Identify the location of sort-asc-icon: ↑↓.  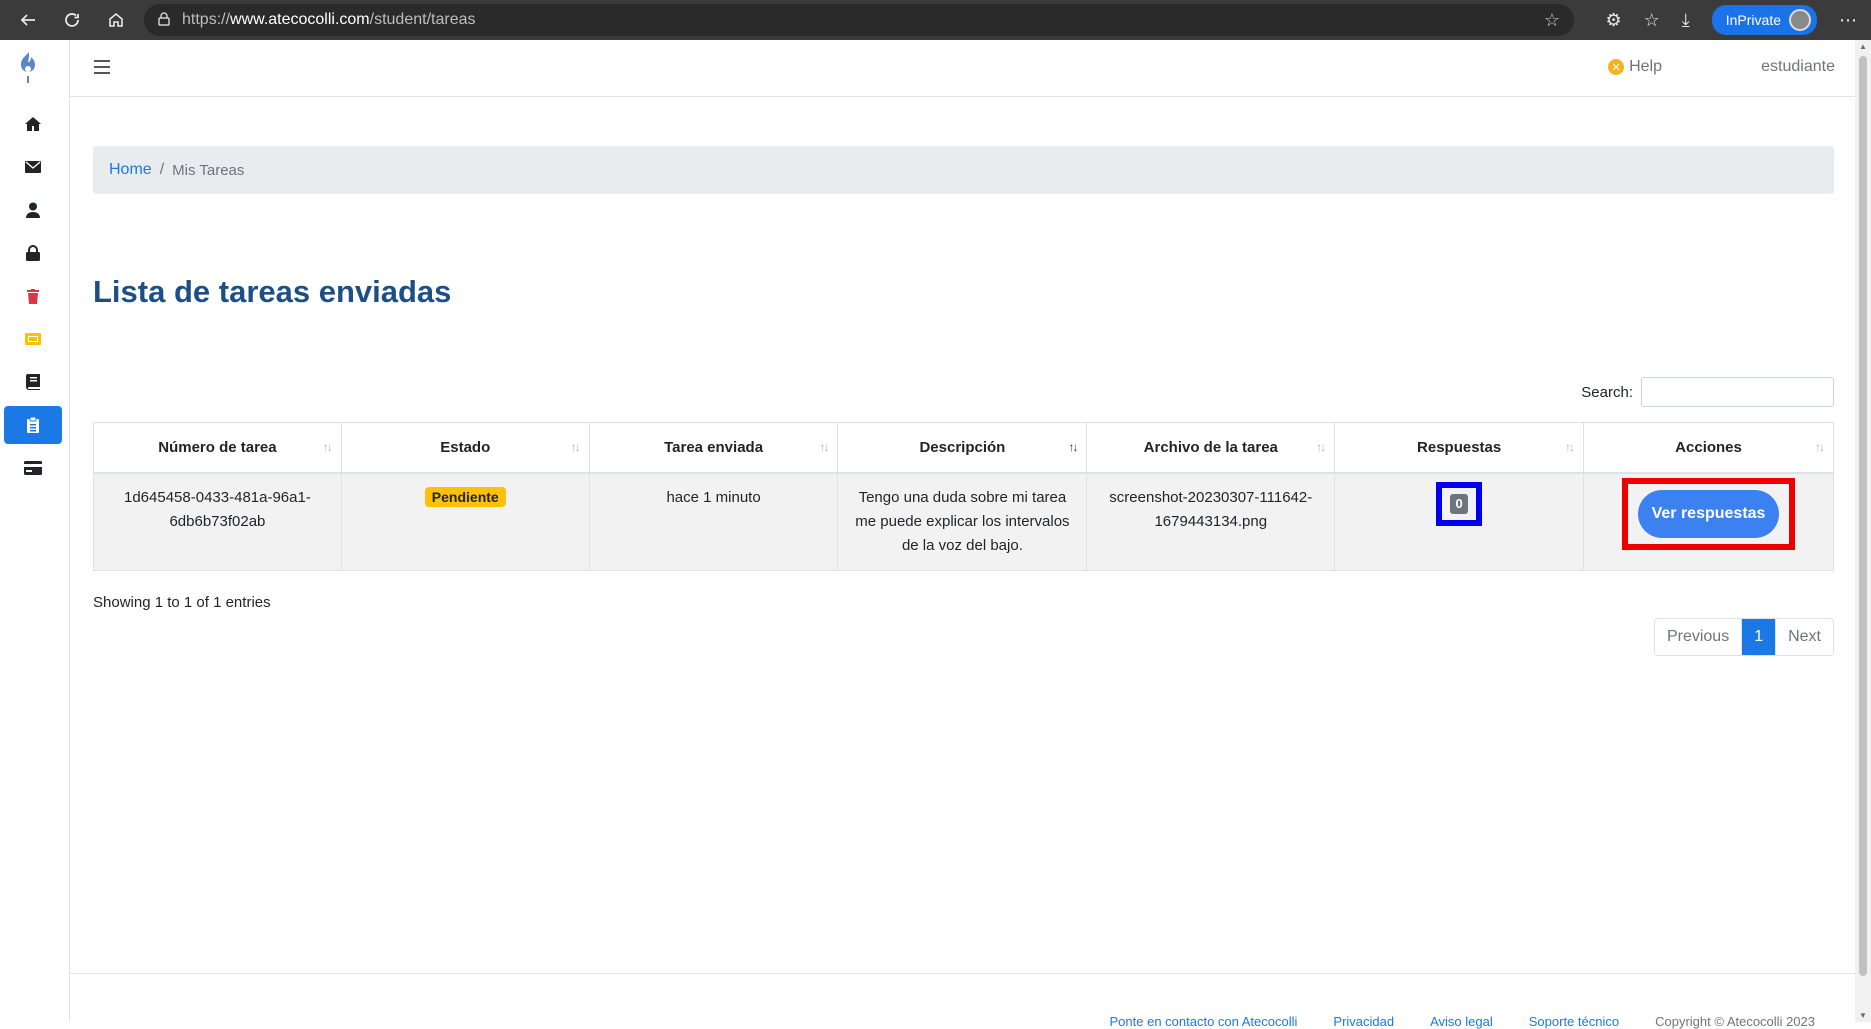
(1073, 447).